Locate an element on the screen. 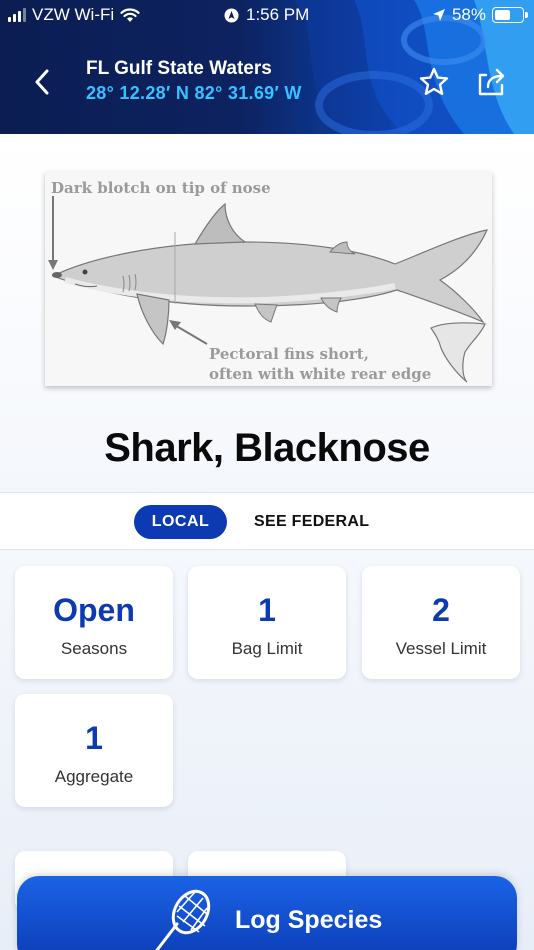  regulation-tabs: LOCAL SEE FEDERAL is located at coordinates (267, 521).